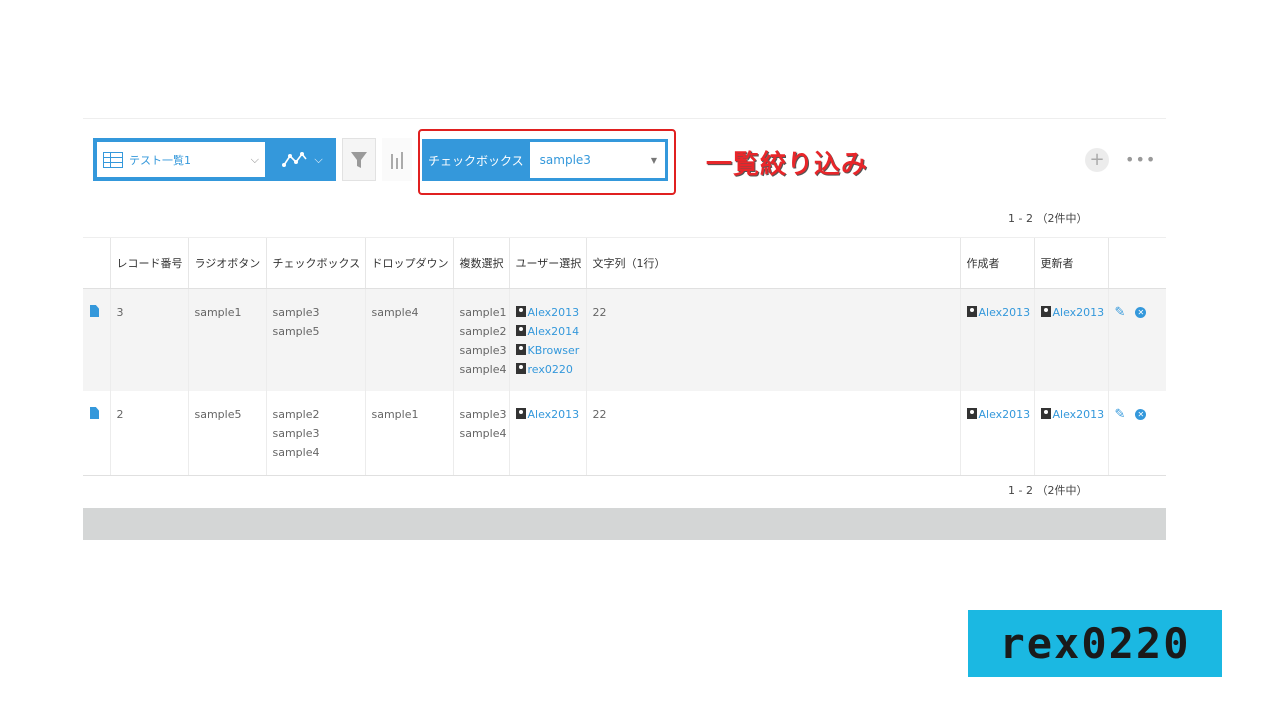  What do you see at coordinates (480, 263) in the screenshot?
I see `column-header: 複数選択` at bounding box center [480, 263].